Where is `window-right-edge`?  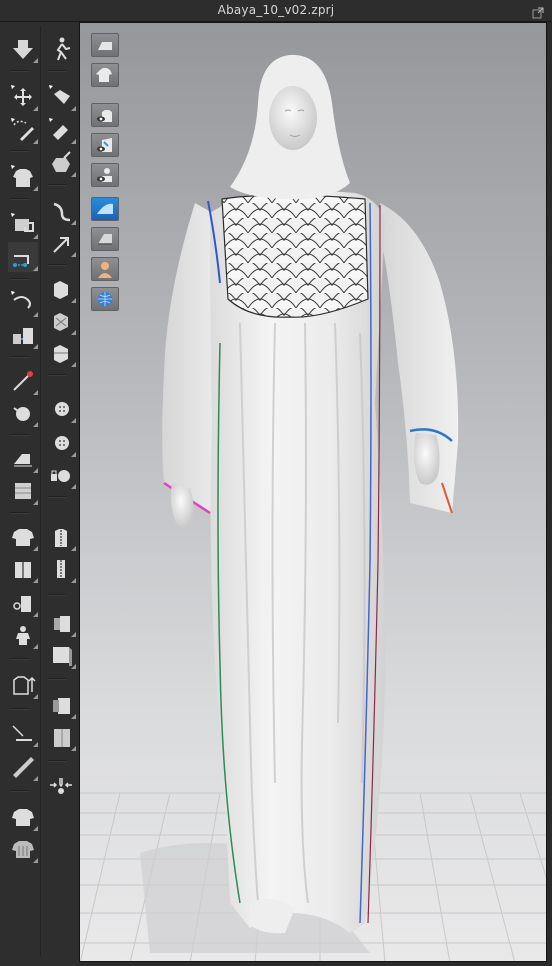 window-right-edge is located at coordinates (549, 494).